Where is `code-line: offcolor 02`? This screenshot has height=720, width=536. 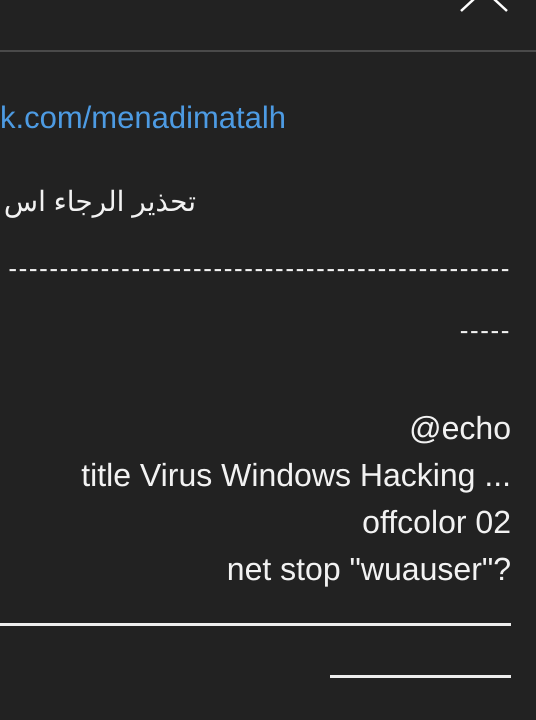 code-line: offcolor 02 is located at coordinates (436, 522).